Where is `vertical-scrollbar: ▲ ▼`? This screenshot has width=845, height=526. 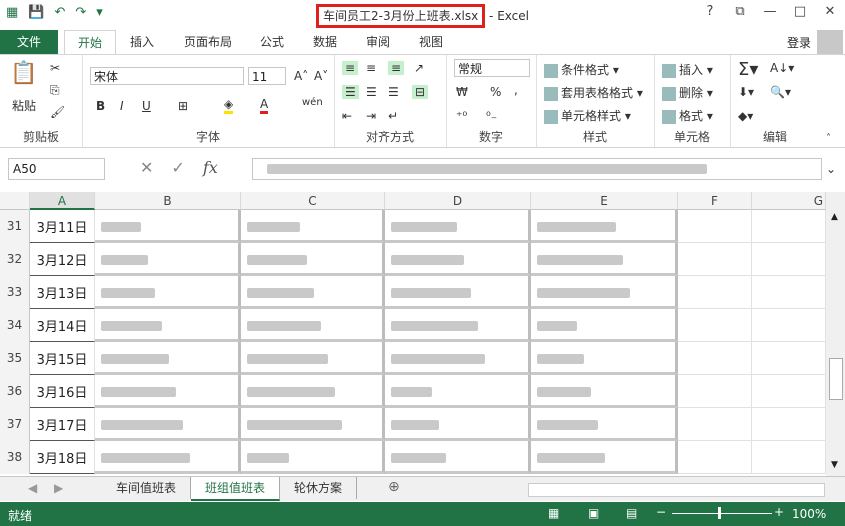 vertical-scrollbar: ▲ ▼ is located at coordinates (835, 334).